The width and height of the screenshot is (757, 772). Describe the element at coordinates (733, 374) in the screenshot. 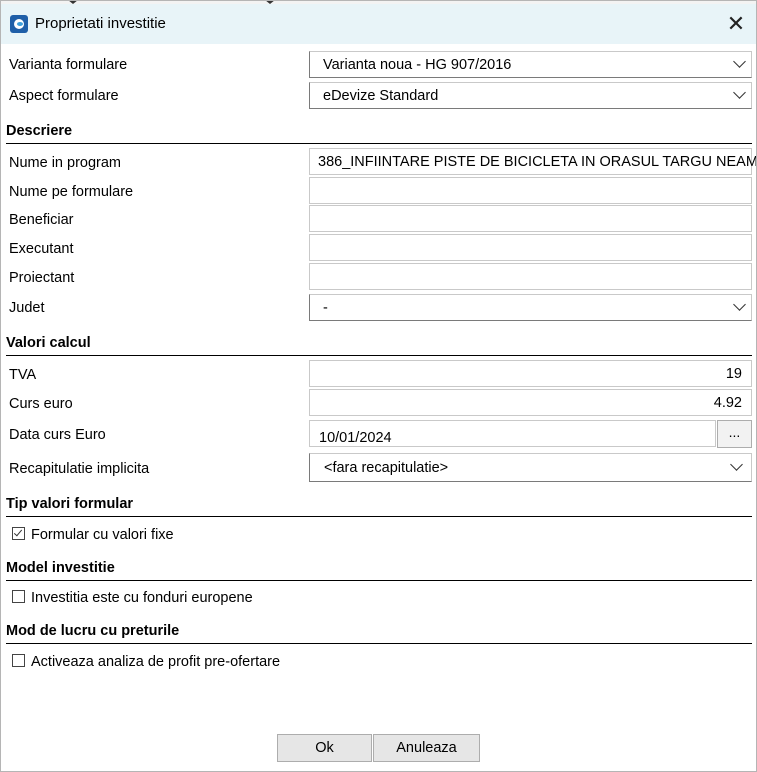

I see `tva-value: 19` at that location.